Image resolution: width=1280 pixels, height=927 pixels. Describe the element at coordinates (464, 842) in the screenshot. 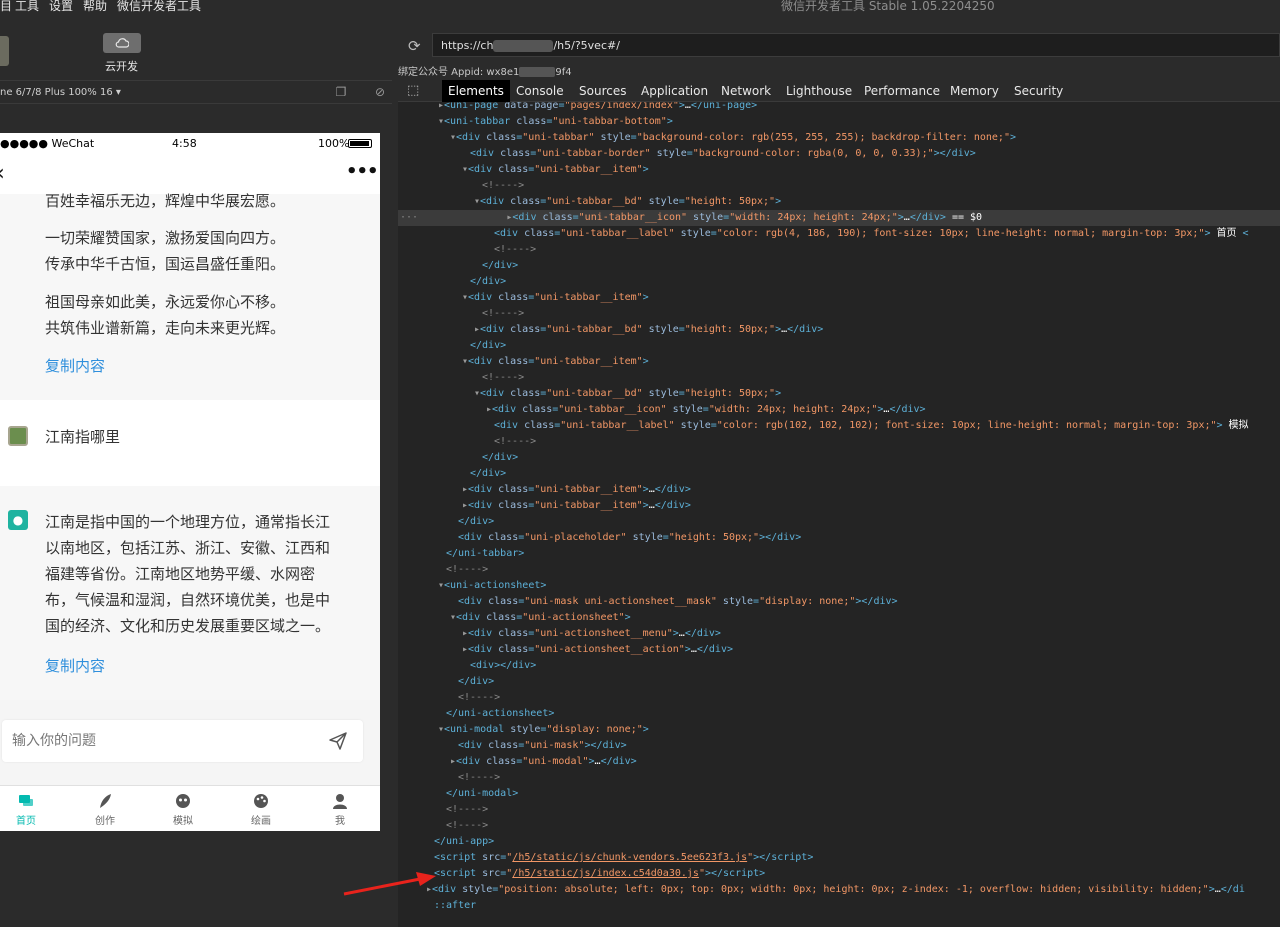

I see `dom-node: </uni-app>` at that location.